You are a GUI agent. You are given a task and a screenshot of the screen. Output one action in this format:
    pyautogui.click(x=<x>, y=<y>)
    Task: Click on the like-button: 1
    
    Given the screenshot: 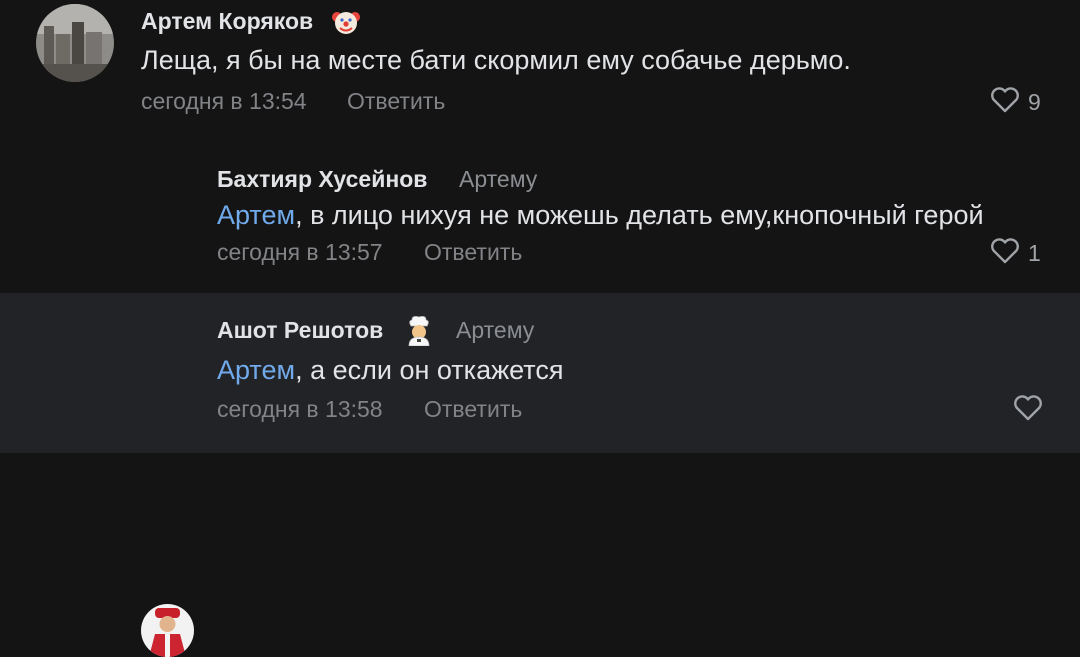 What is the action you would take?
    pyautogui.click(x=1015, y=253)
    